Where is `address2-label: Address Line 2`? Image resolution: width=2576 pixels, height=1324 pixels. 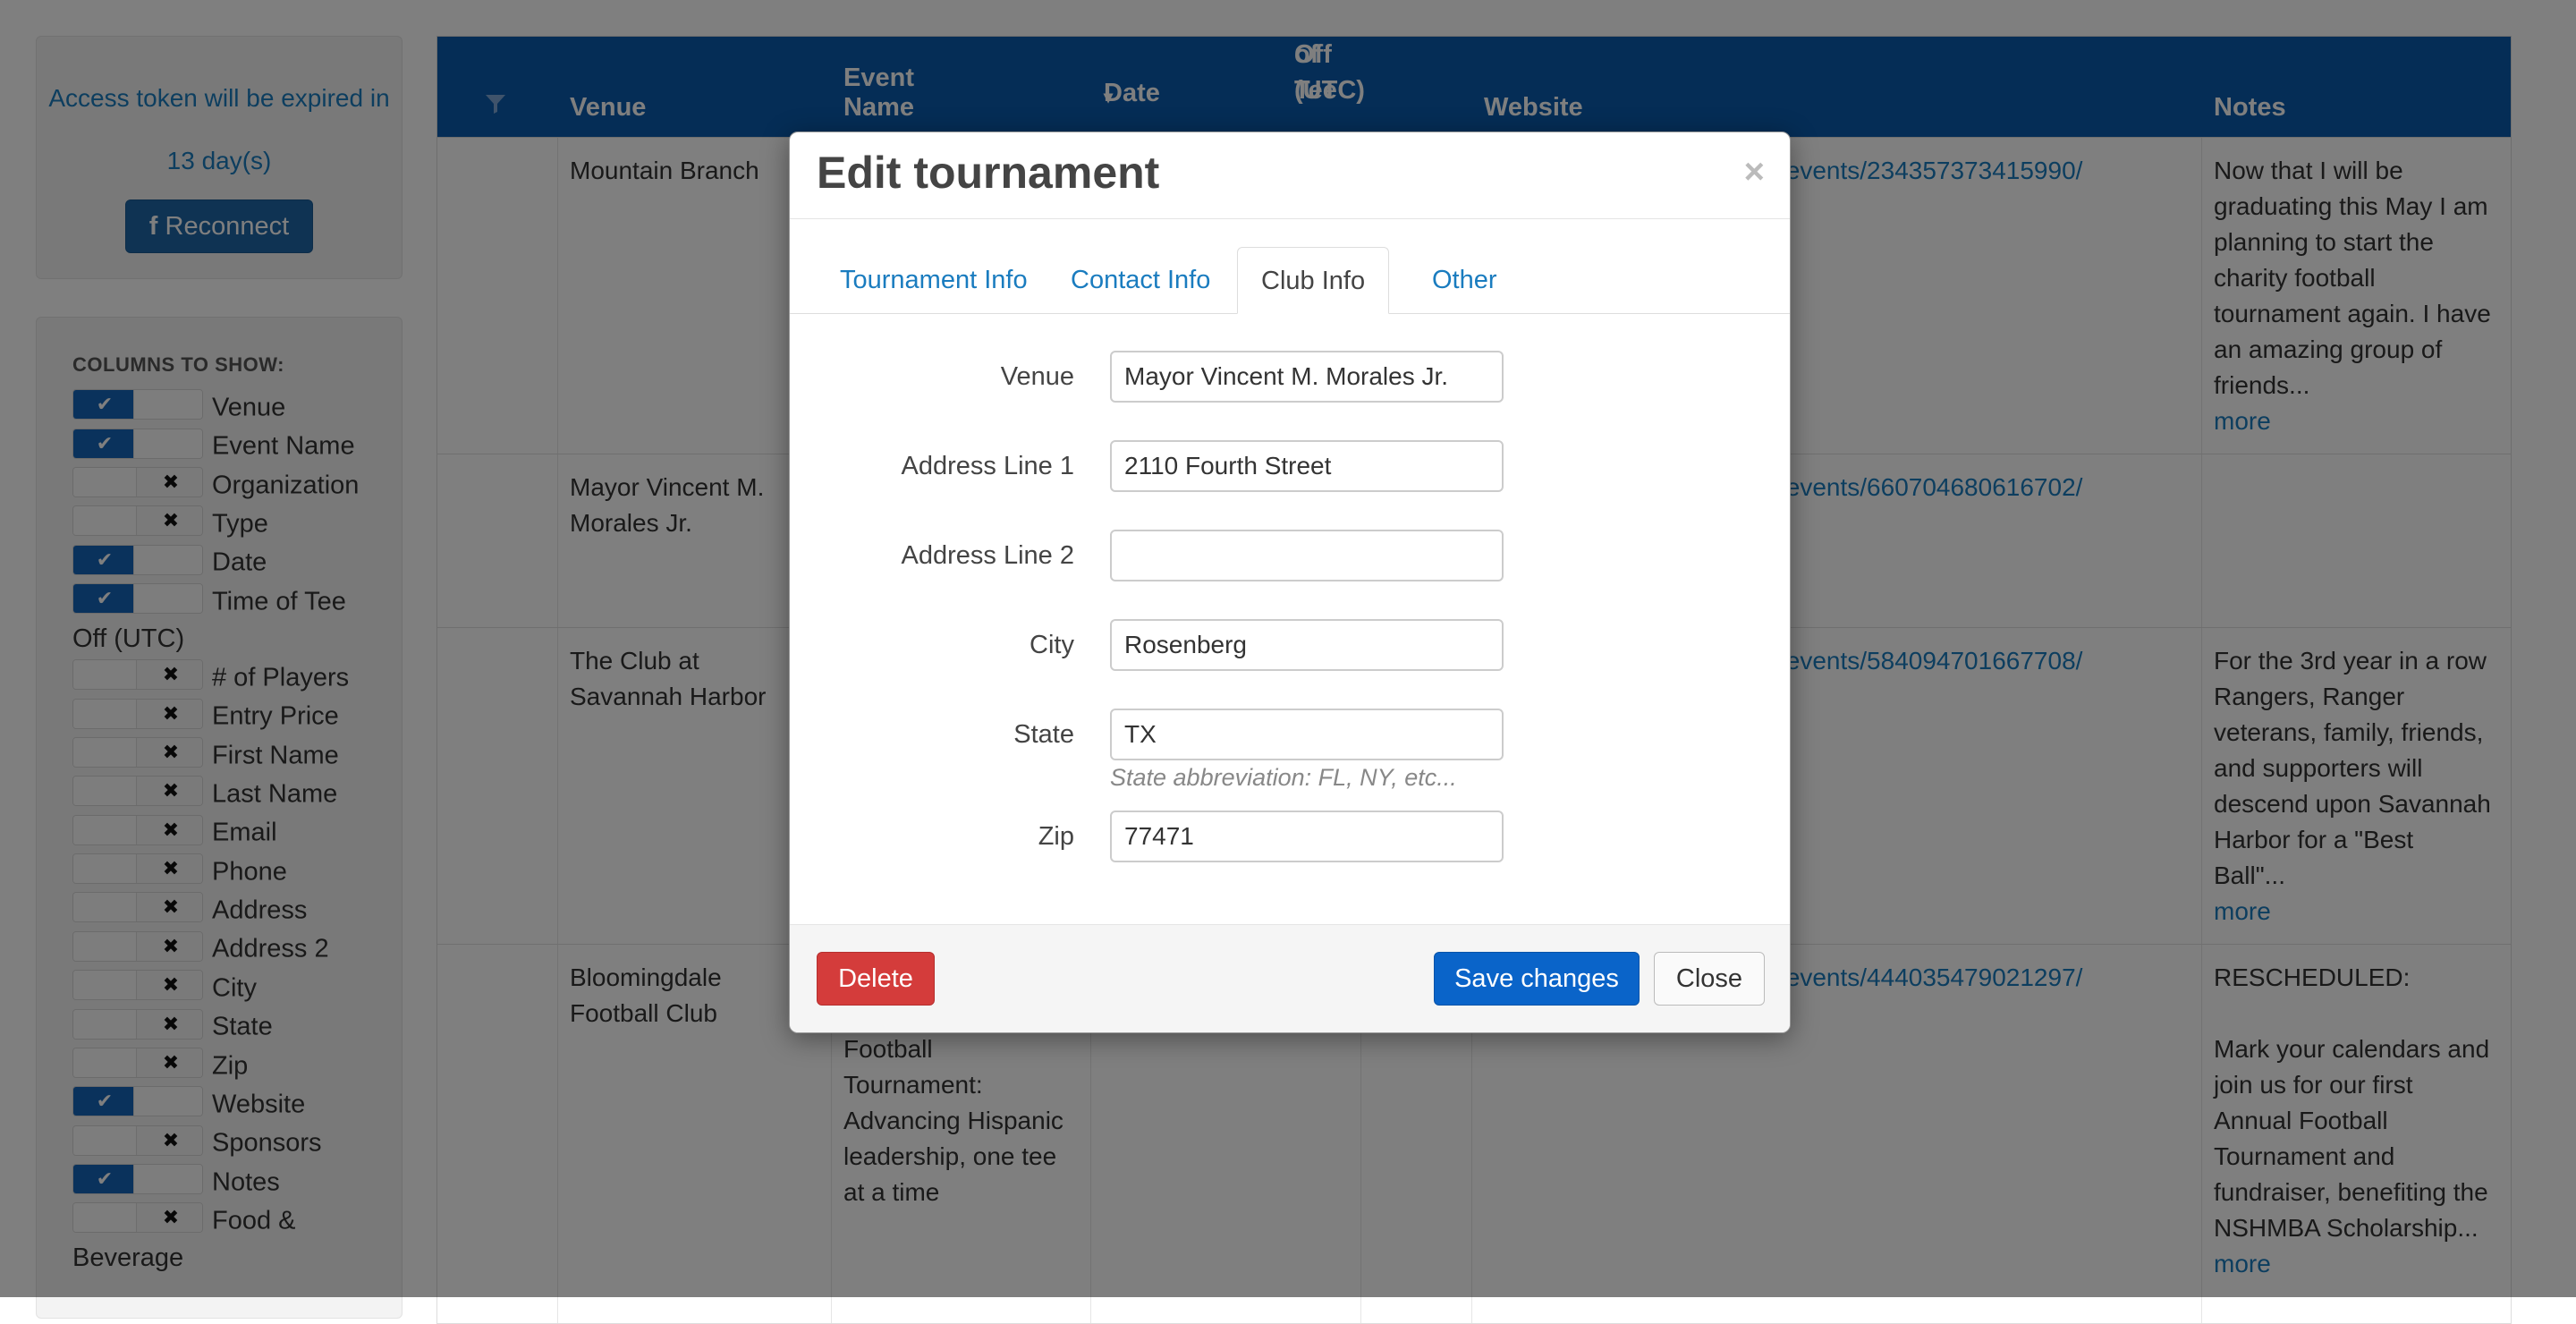 address2-label: Address Line 2 is located at coordinates (987, 555).